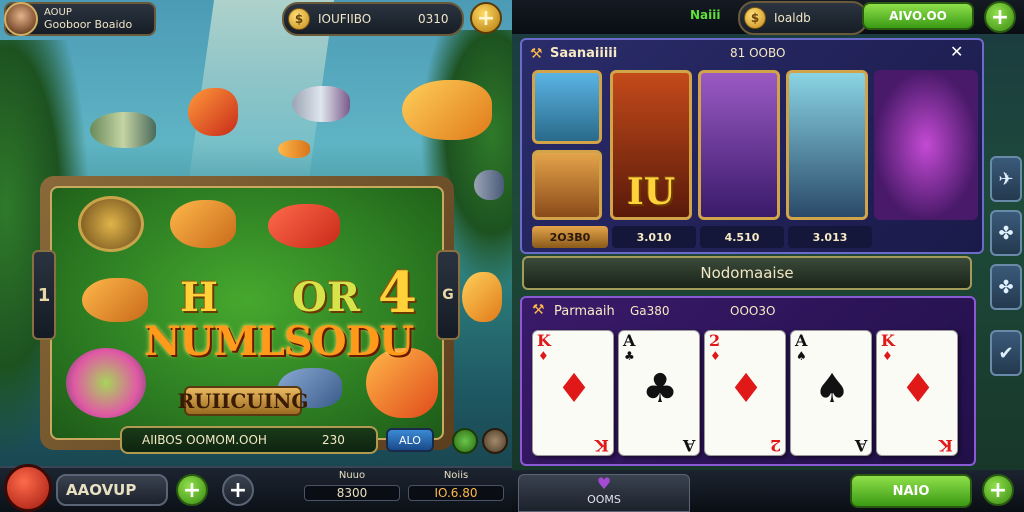  I want to click on hero-price-3: 4.510, so click(742, 237).